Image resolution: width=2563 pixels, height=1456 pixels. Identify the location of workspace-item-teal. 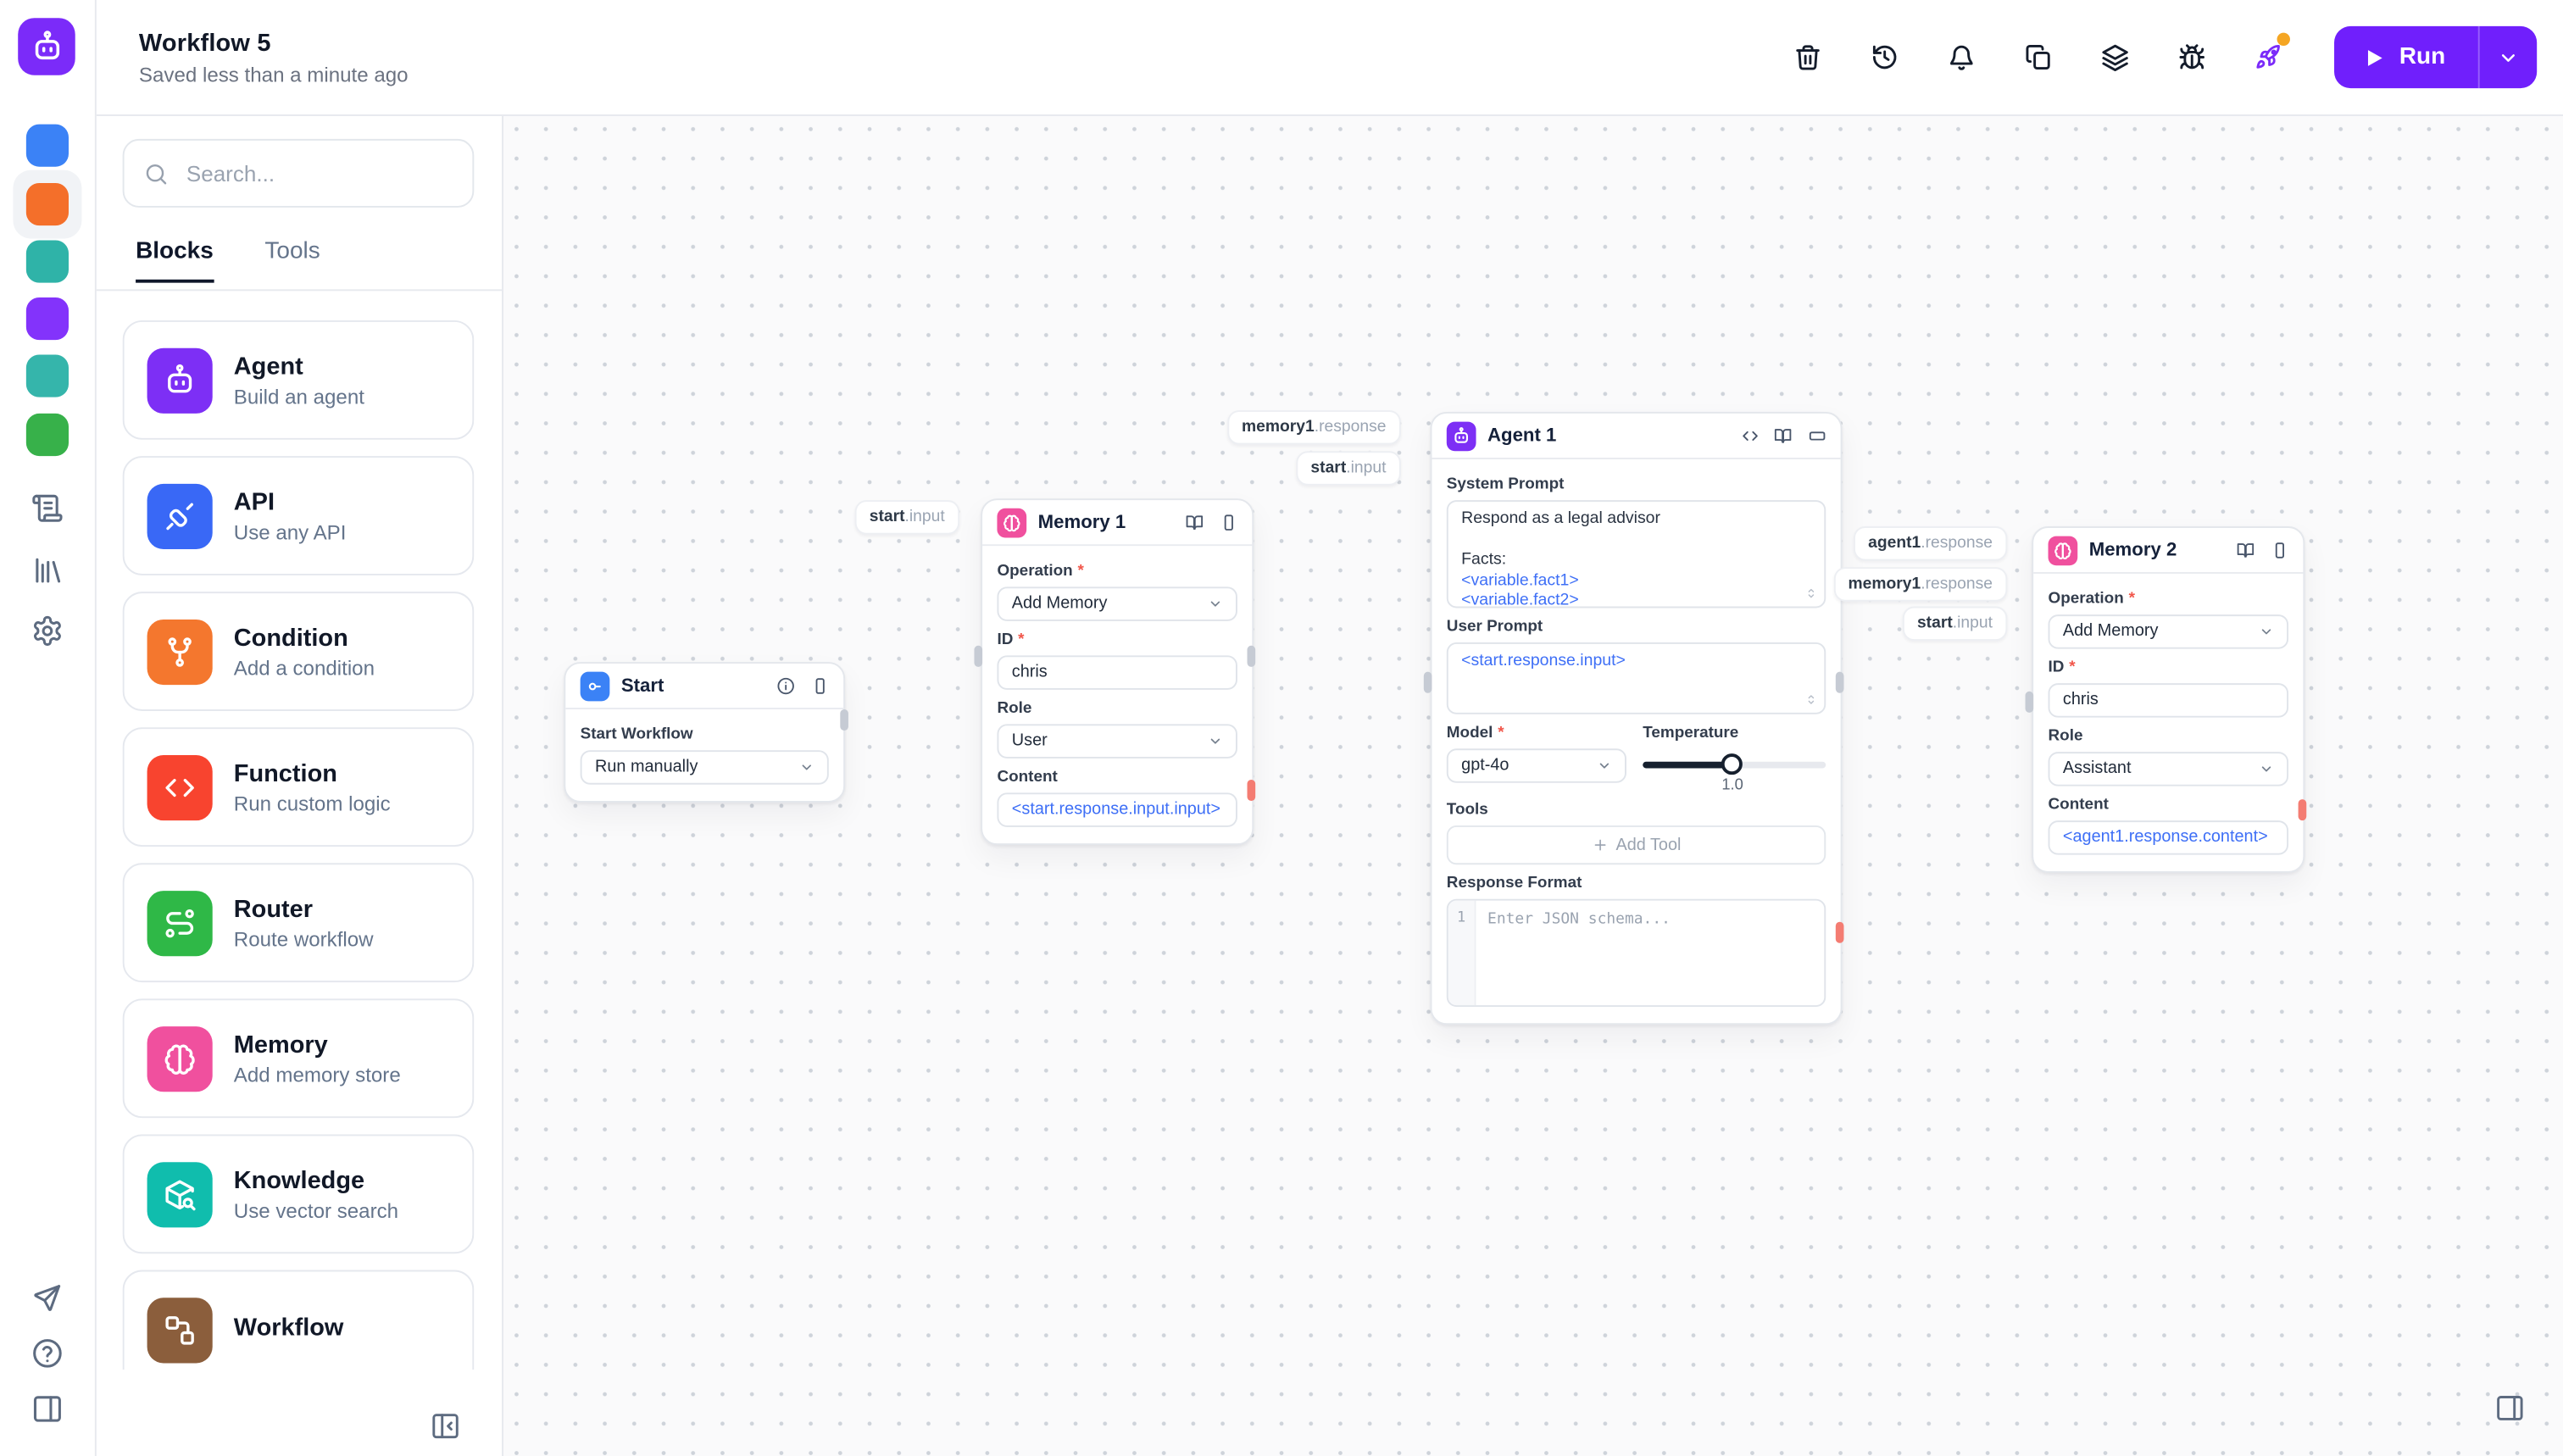
(47, 261).